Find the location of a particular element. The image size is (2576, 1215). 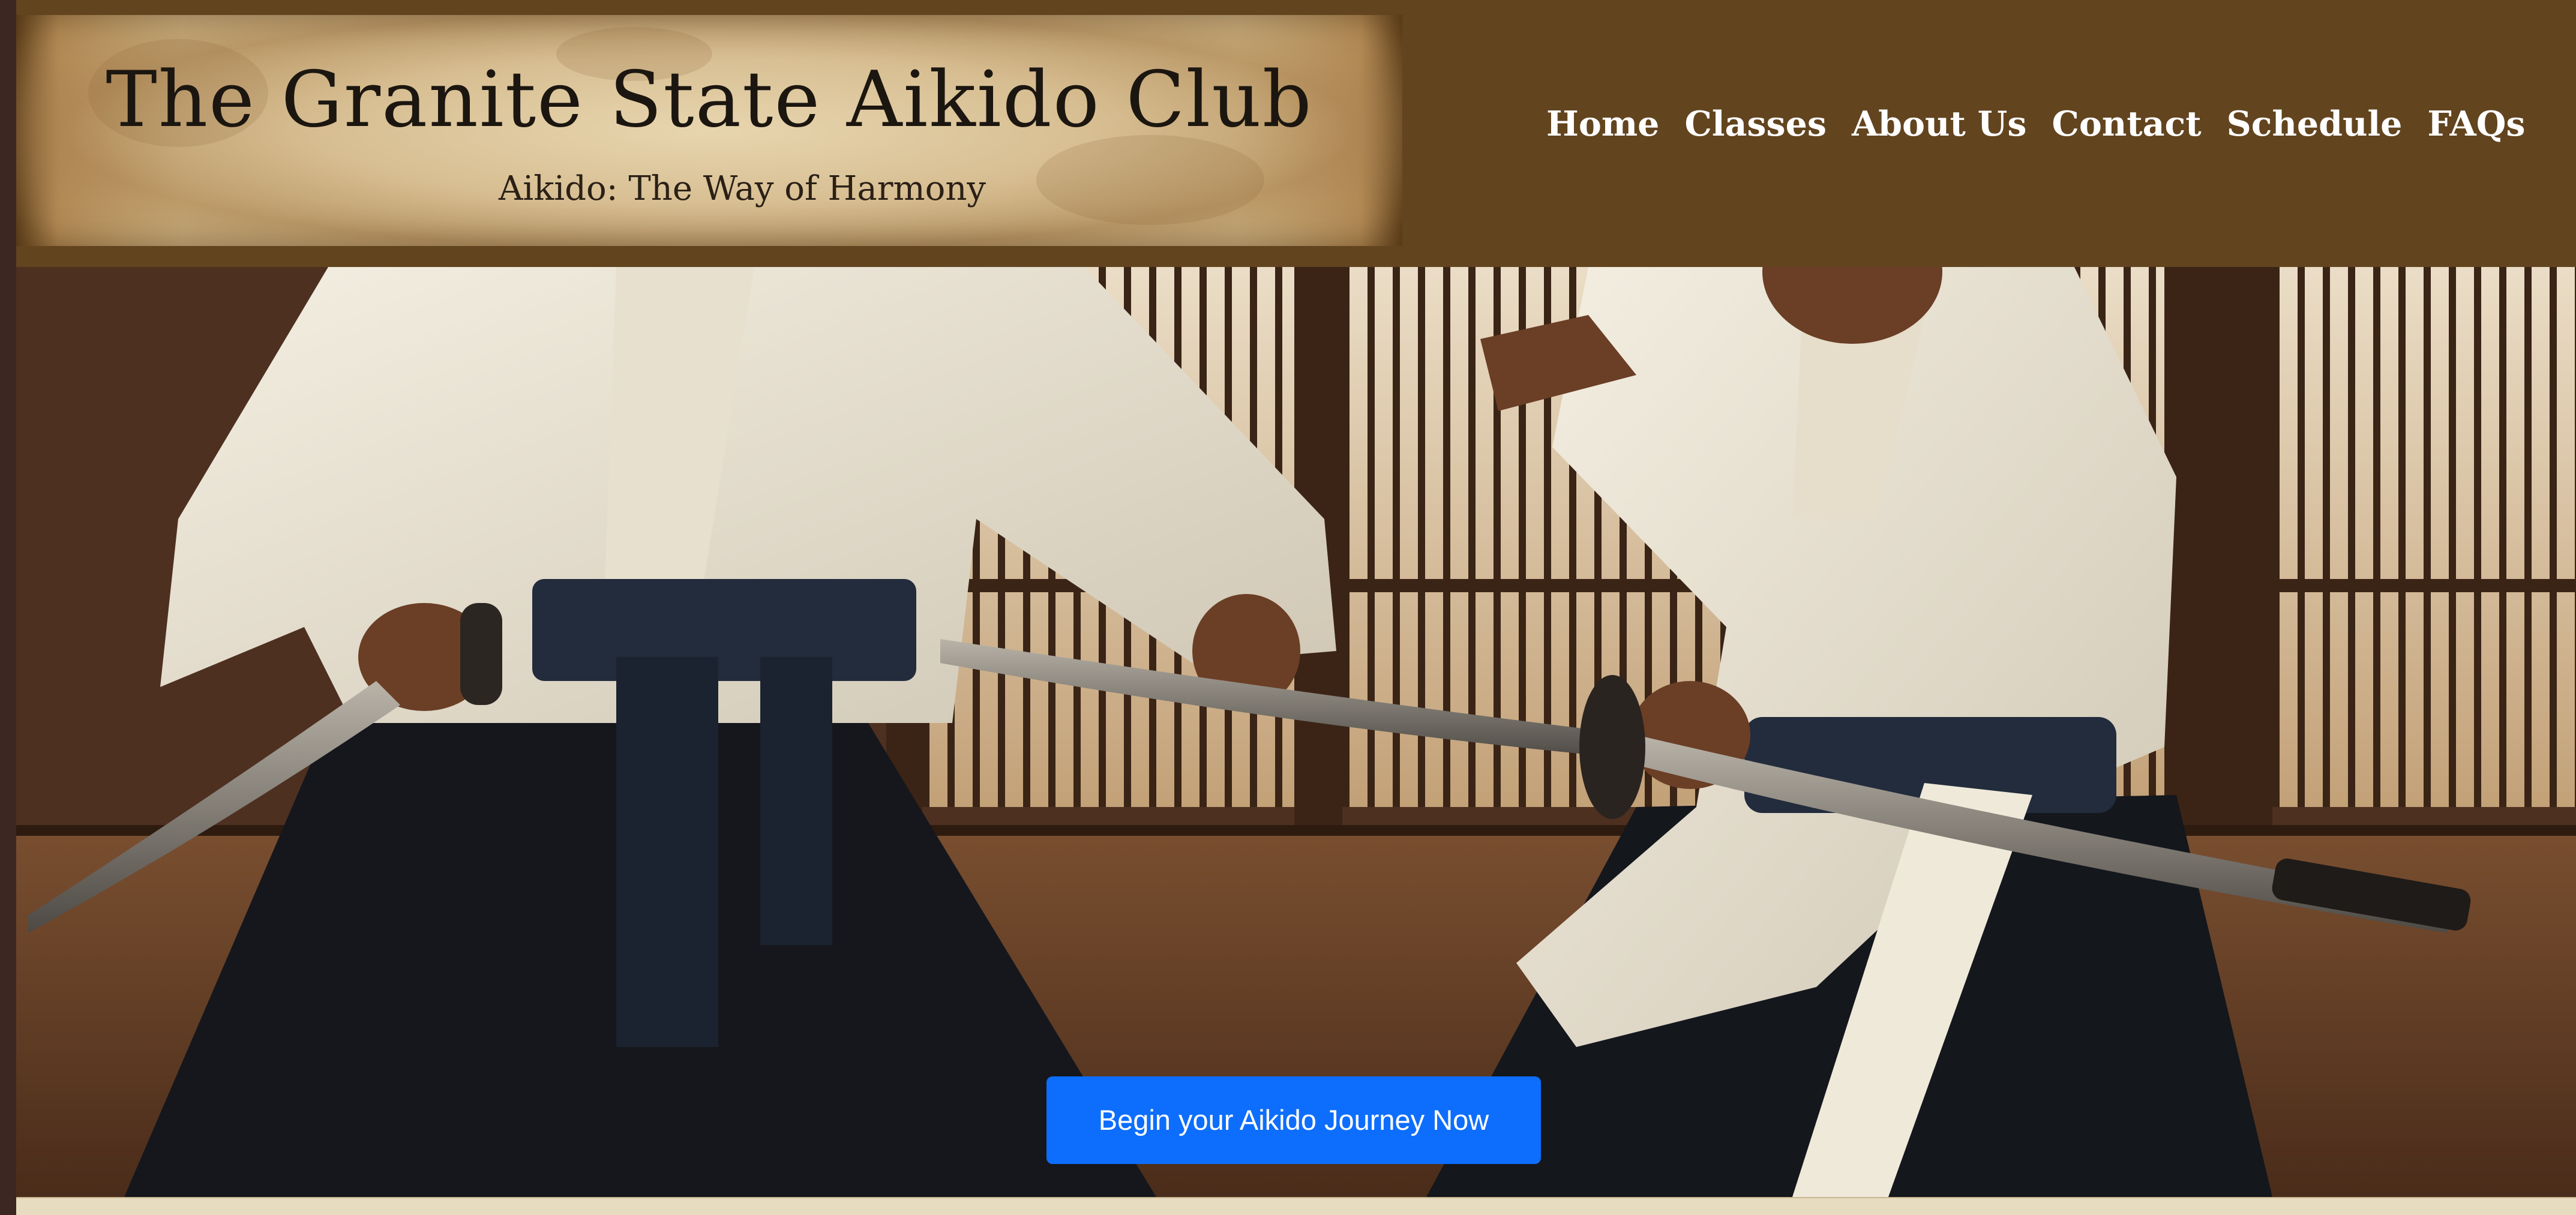

site-title: The Granite State Aikido Club is located at coordinates (709, 100).